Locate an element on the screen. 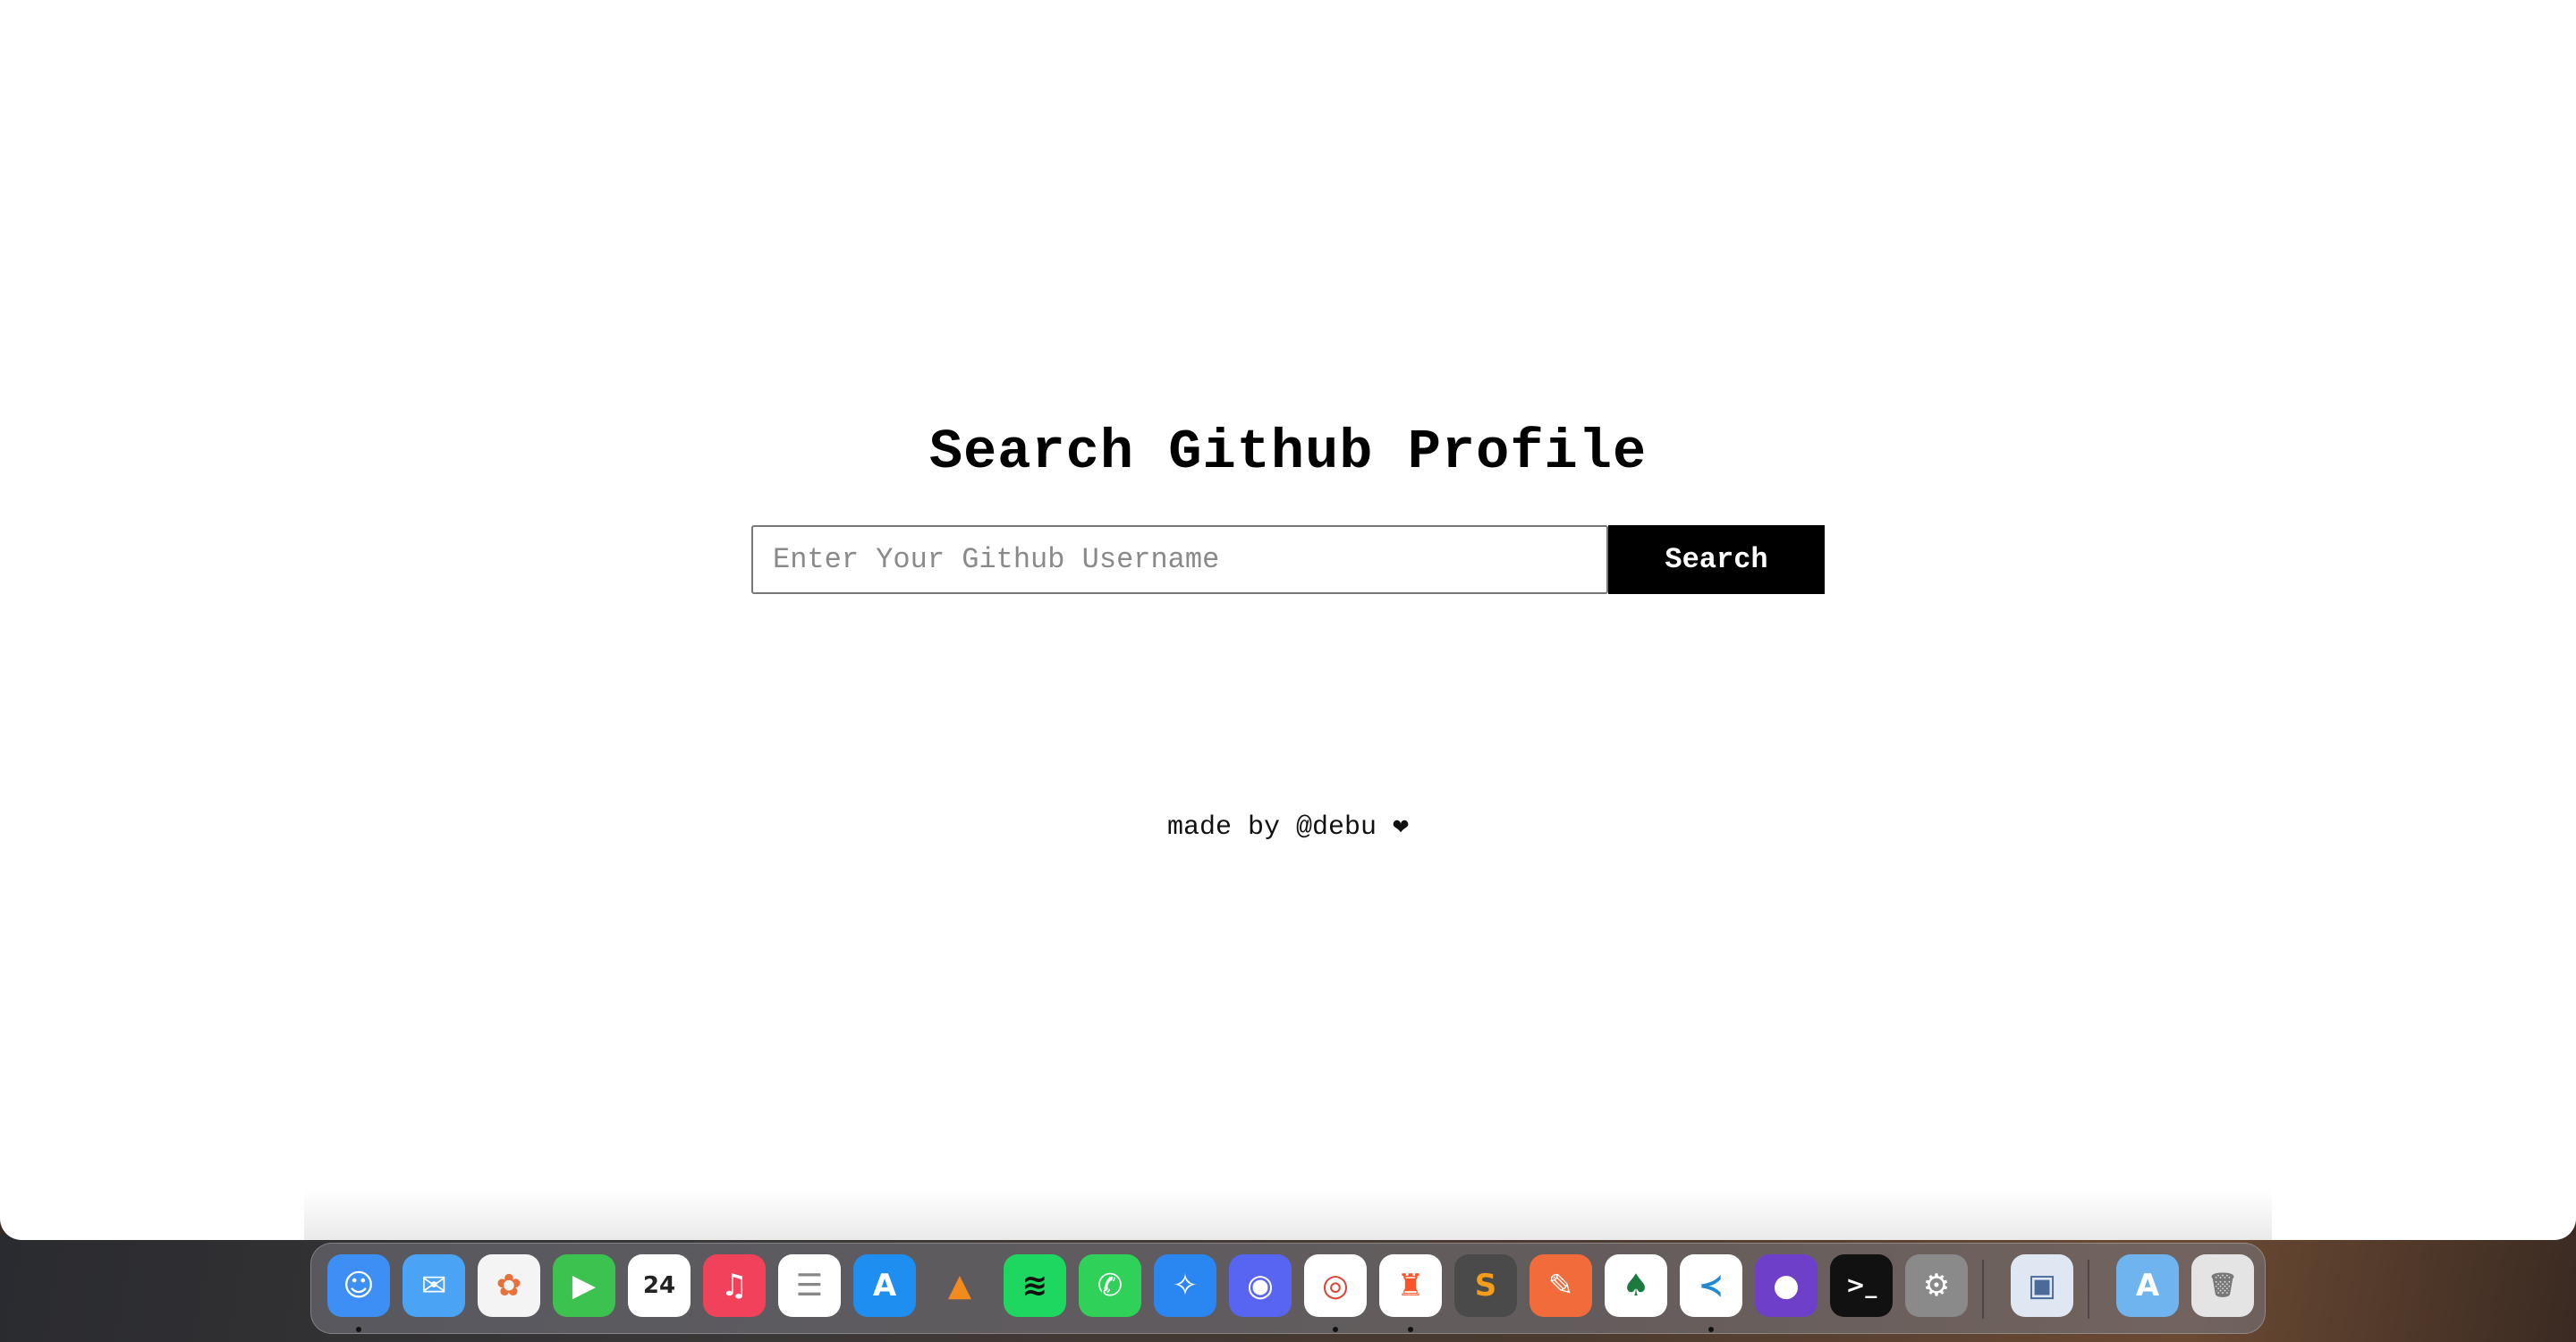 This screenshot has height=1342, width=2576. search-input is located at coordinates (1179, 559).